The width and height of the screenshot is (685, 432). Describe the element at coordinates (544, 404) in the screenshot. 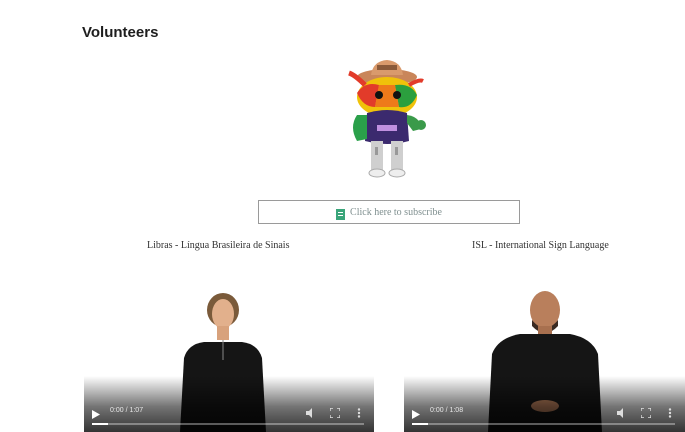

I see `video-controls: 0:00 / 1:08` at that location.